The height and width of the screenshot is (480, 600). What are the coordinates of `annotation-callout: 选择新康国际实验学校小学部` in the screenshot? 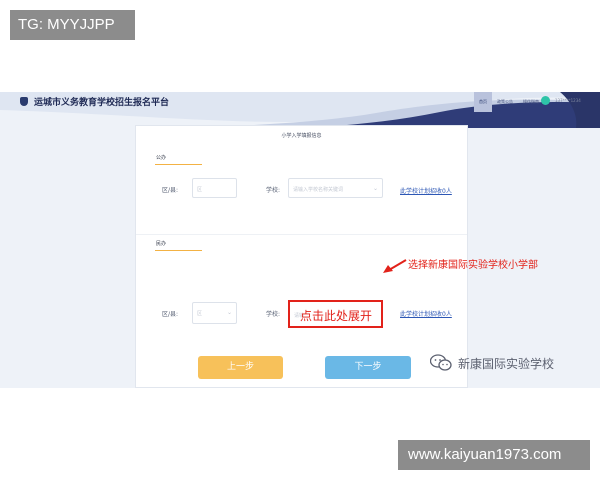 It's located at (473, 265).